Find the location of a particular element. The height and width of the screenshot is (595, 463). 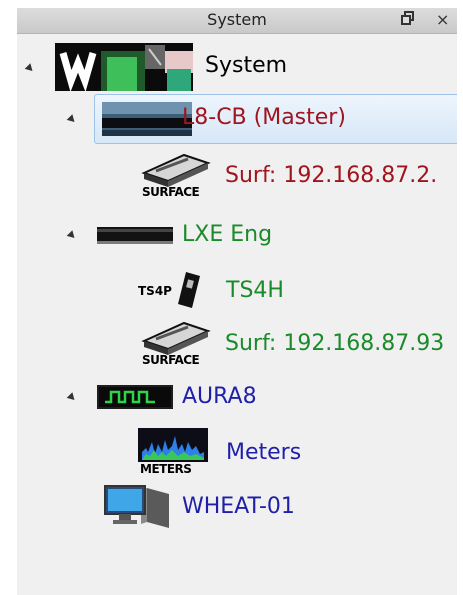

tree-label: L8-CB (Master) is located at coordinates (264, 117).